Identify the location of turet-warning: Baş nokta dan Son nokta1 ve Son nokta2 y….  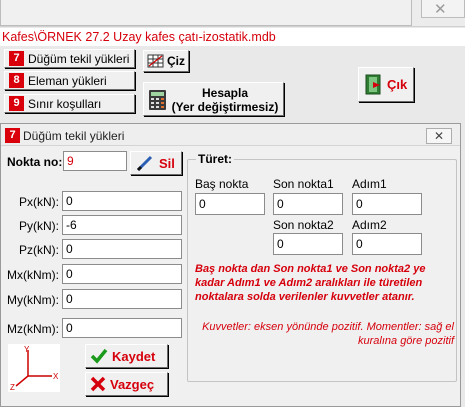
(310, 283).